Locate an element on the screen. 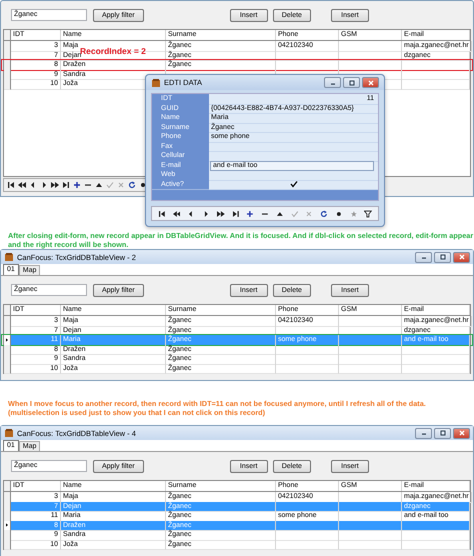  filter-icon is located at coordinates (368, 214).